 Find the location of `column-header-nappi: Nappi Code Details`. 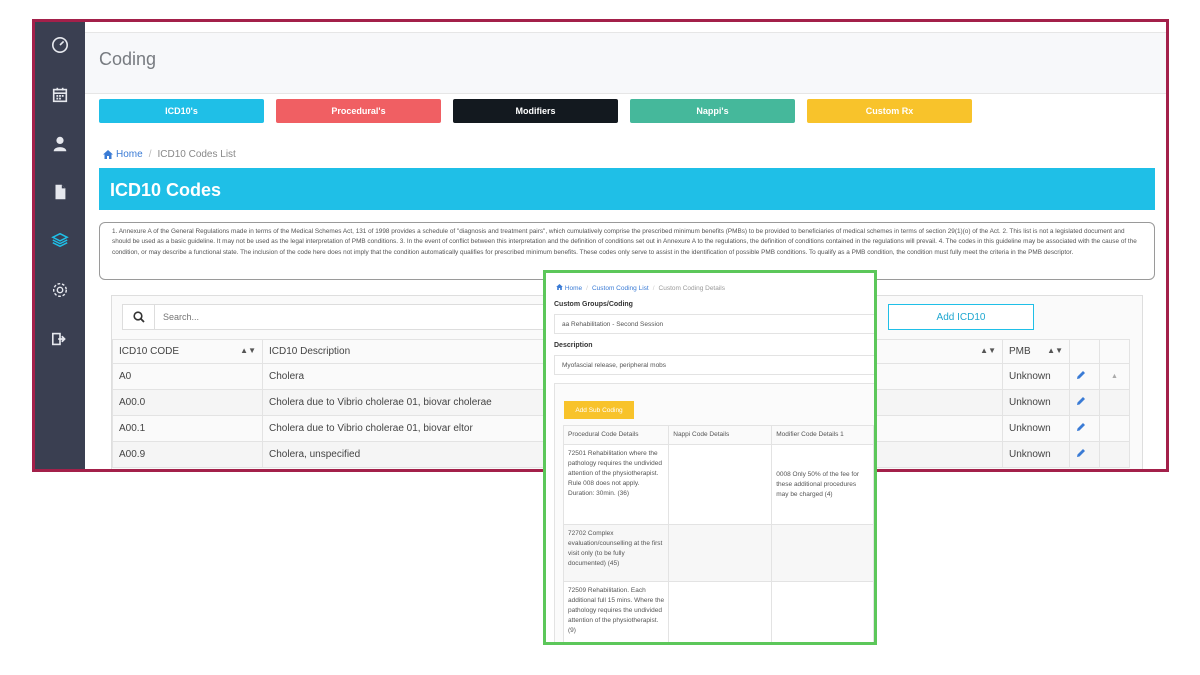

column-header-nappi: Nappi Code Details is located at coordinates (720, 435).